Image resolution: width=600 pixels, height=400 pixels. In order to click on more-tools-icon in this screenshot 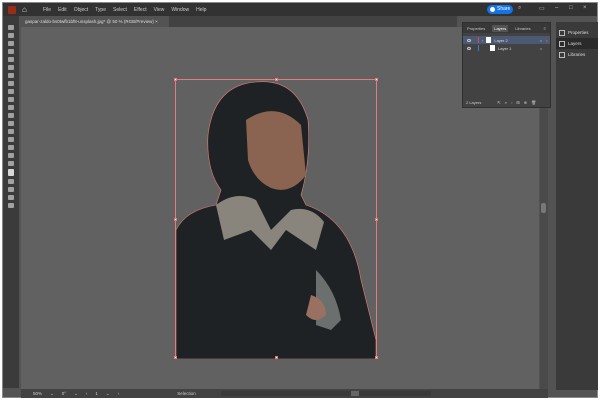, I will do `click(11, 205)`.